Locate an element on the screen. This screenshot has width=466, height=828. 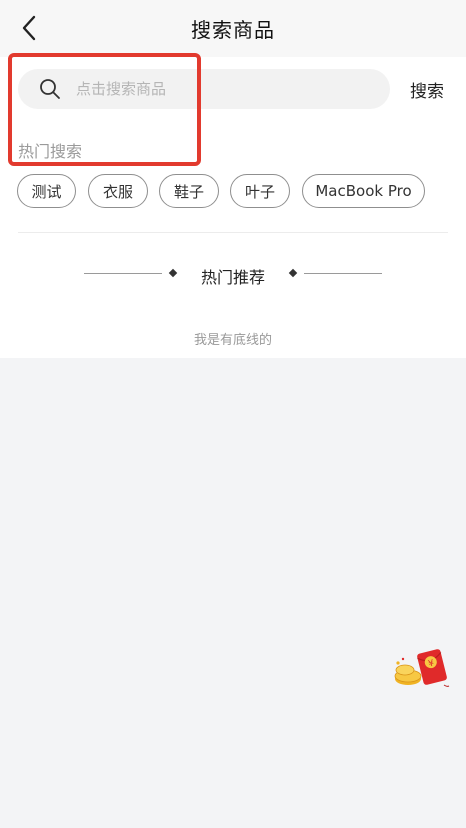
divider is located at coordinates (233, 232).